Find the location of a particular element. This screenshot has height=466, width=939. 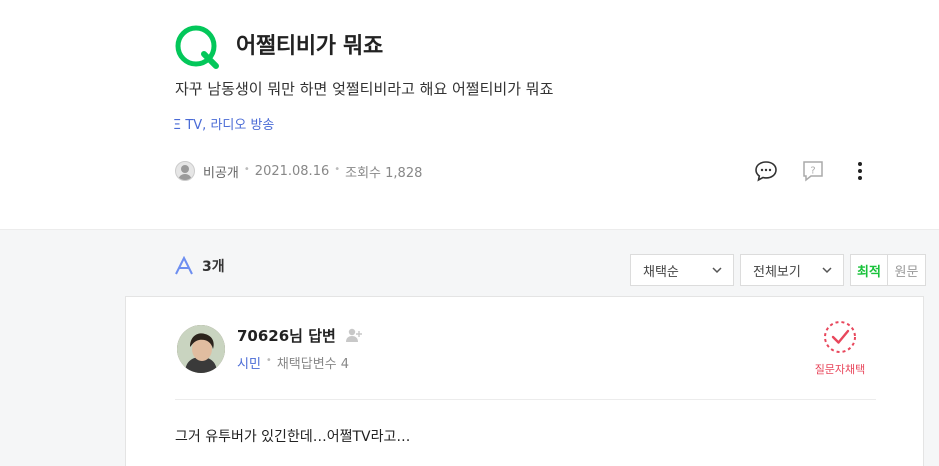

profile-photo is located at coordinates (201, 349).